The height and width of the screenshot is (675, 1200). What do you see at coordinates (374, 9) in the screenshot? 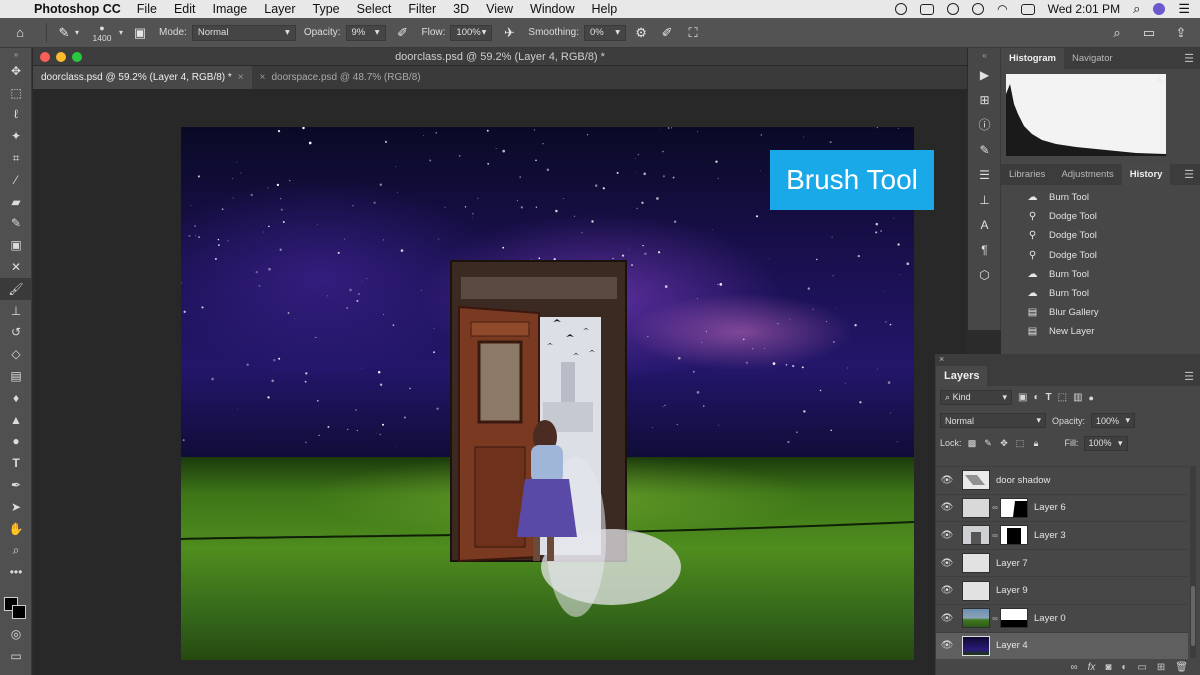
I see `menu-select: Select` at bounding box center [374, 9].